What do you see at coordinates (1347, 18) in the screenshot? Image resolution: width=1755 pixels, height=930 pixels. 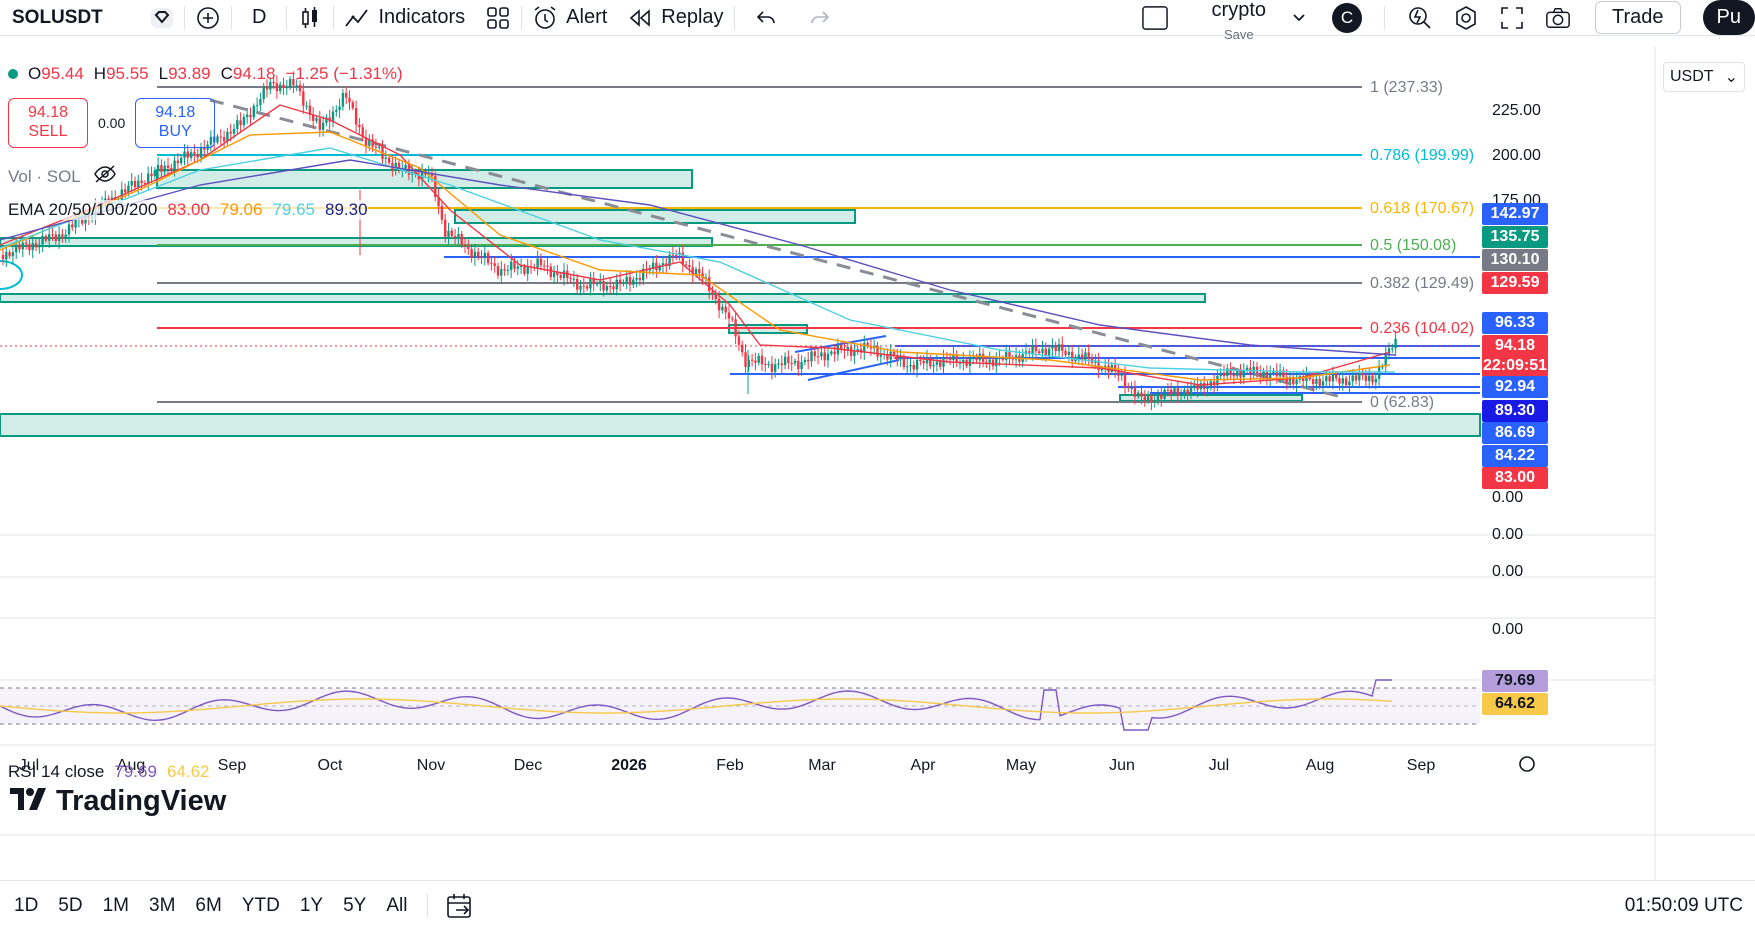 I see `account-button: C` at bounding box center [1347, 18].